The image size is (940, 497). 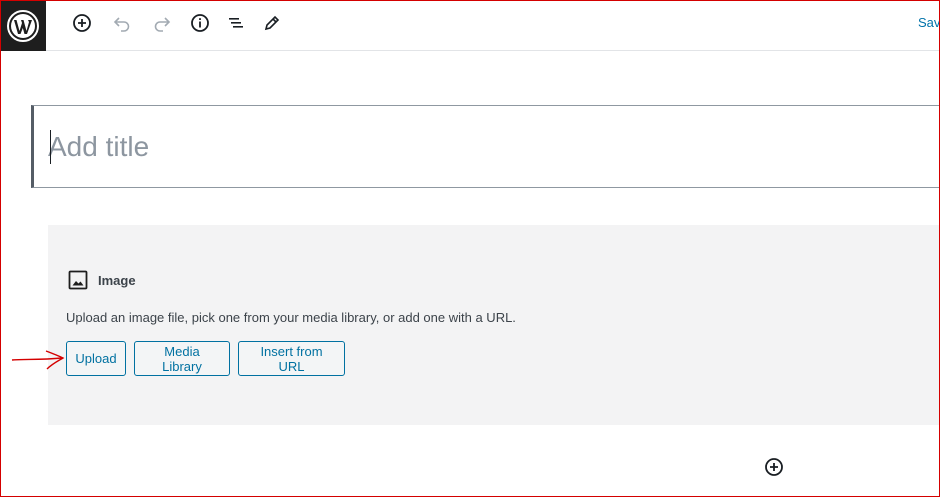 I want to click on image-block-label: Image, so click(x=102, y=280).